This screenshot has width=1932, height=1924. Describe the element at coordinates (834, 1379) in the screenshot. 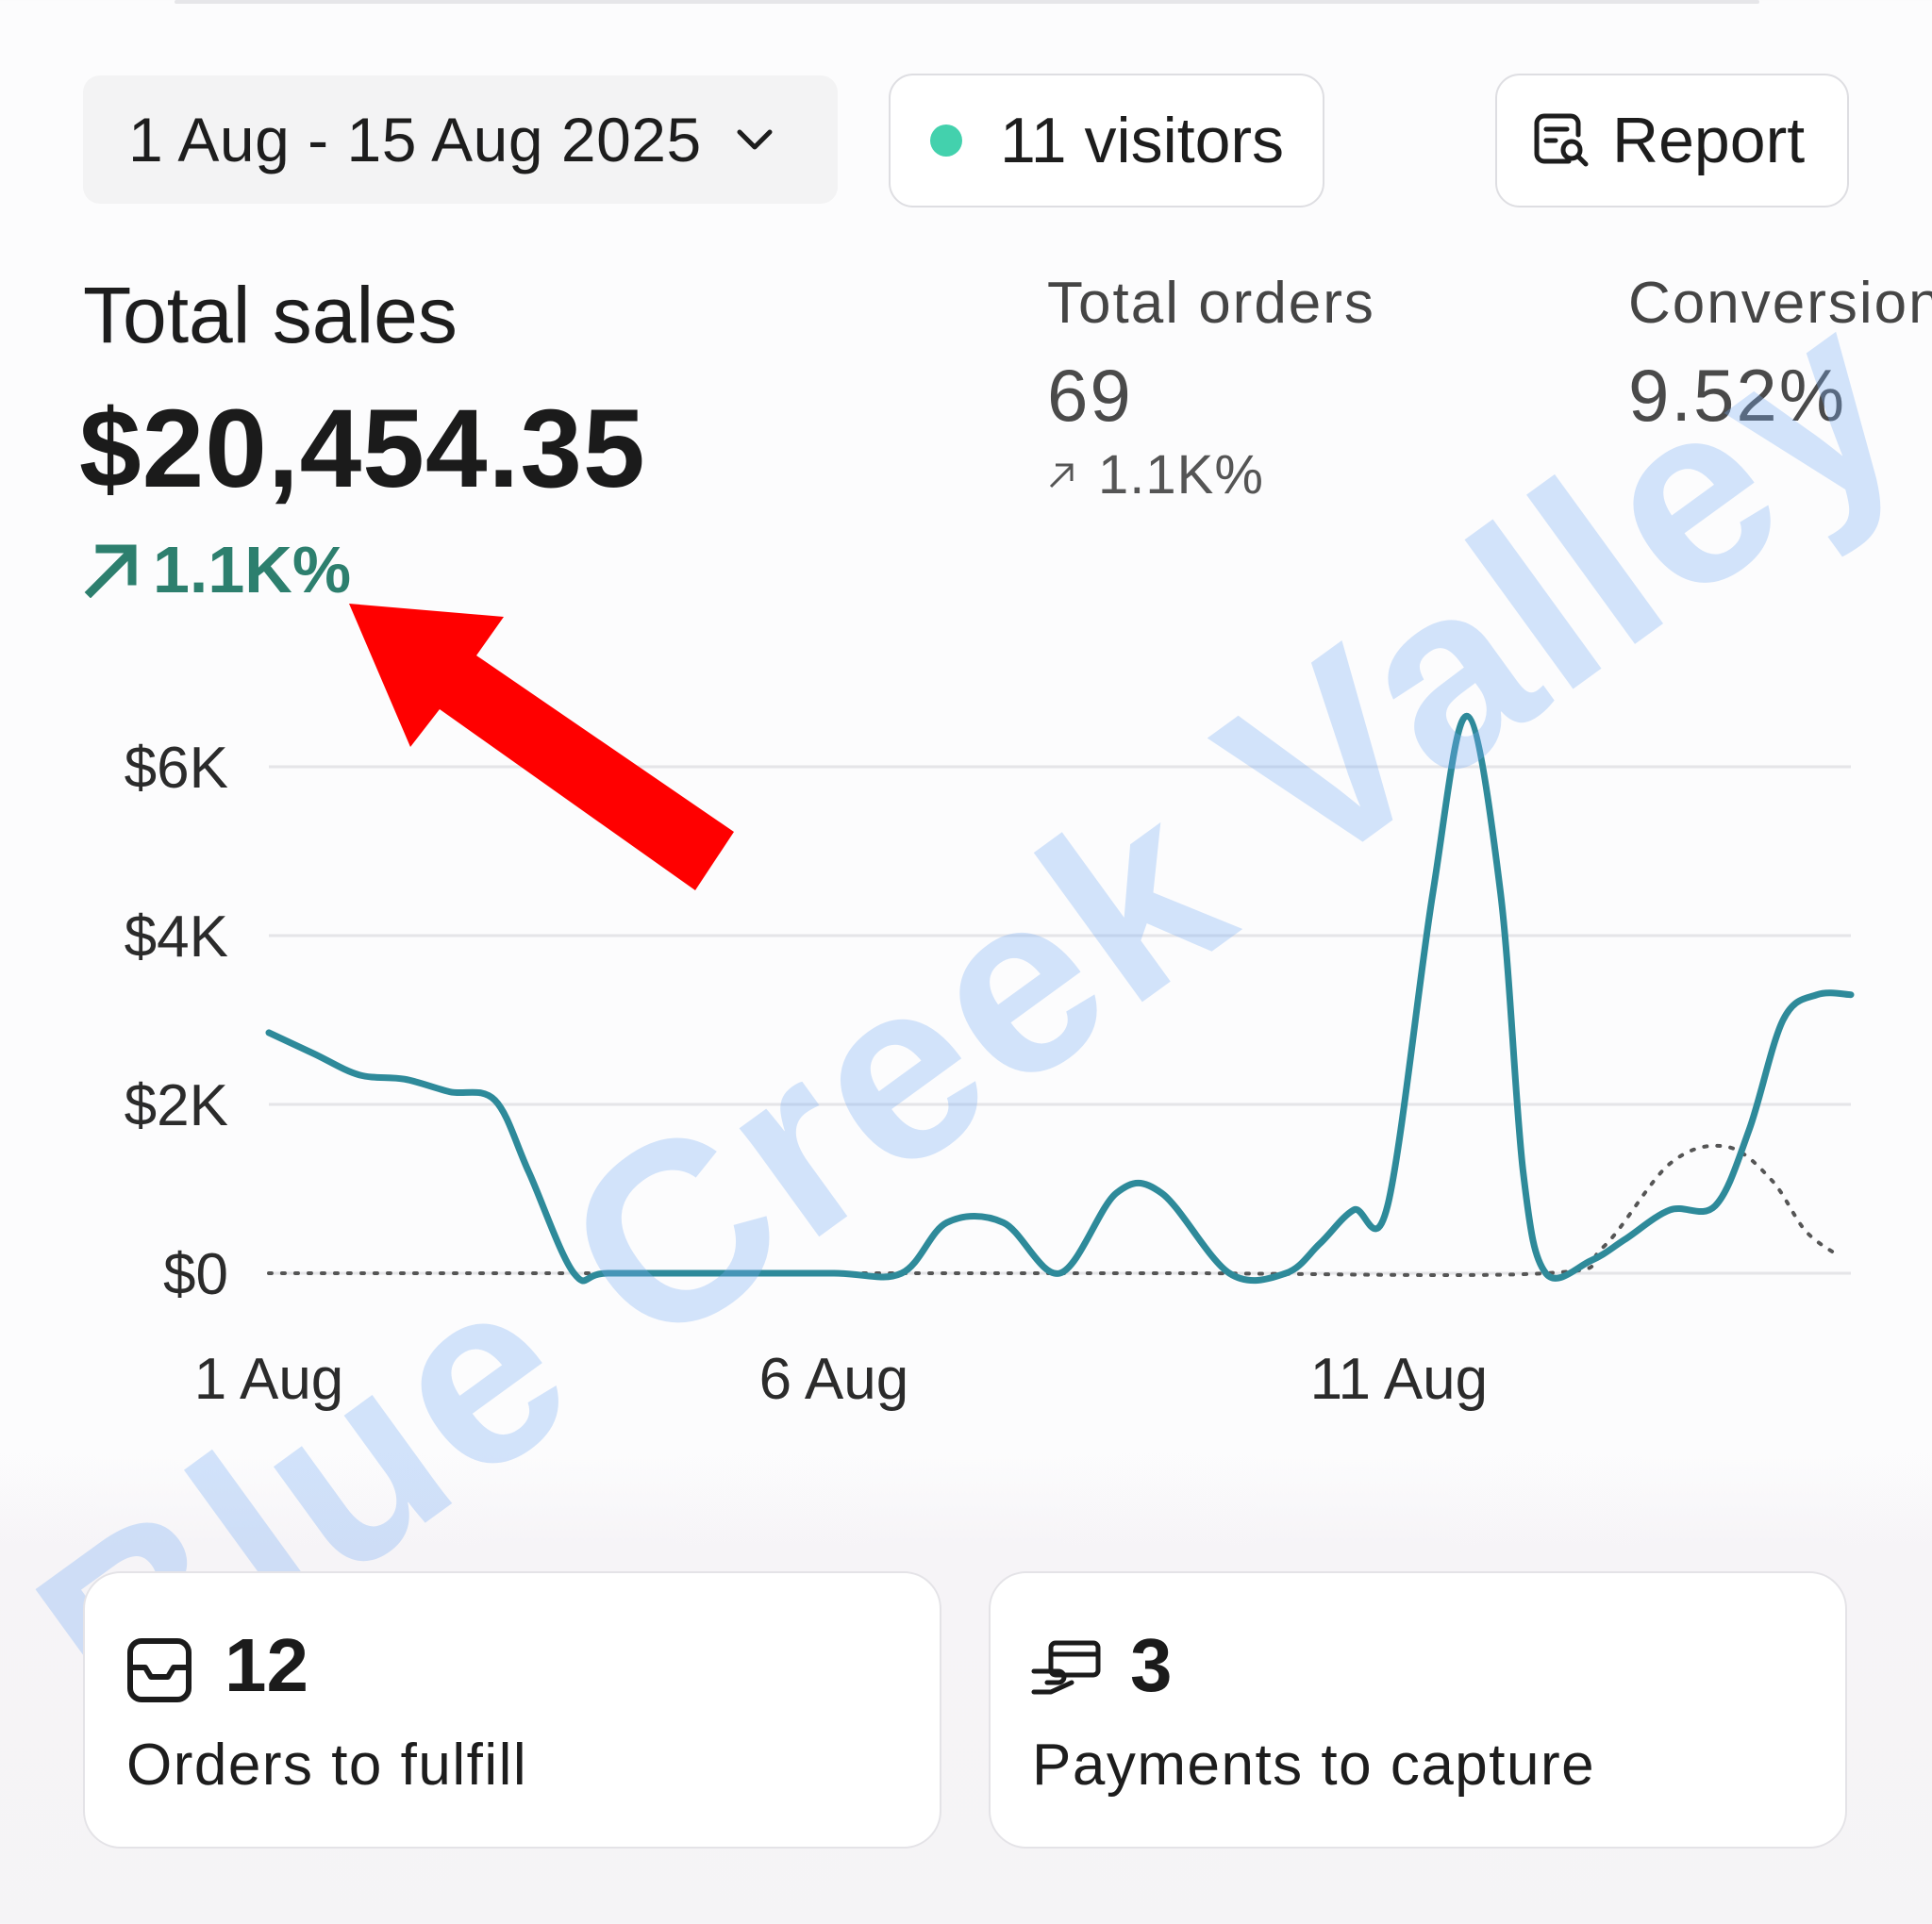

I see `x-tick-label: 6 Aug` at that location.